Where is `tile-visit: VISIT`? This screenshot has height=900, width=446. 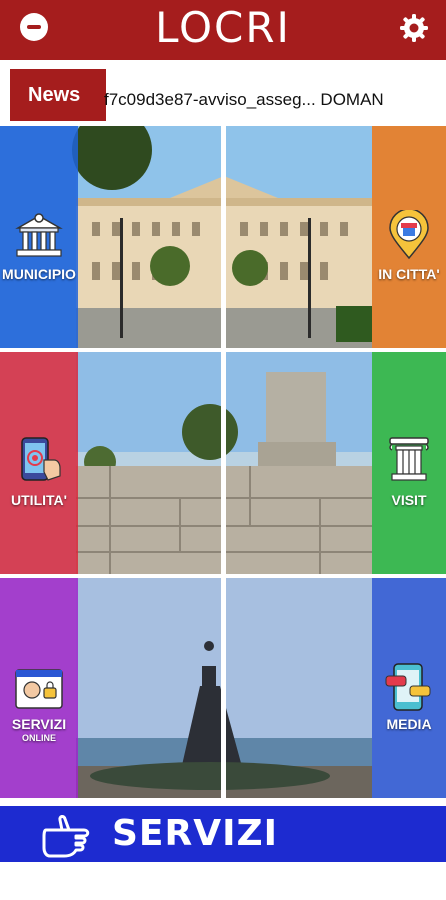 tile-visit: VISIT is located at coordinates (409, 463).